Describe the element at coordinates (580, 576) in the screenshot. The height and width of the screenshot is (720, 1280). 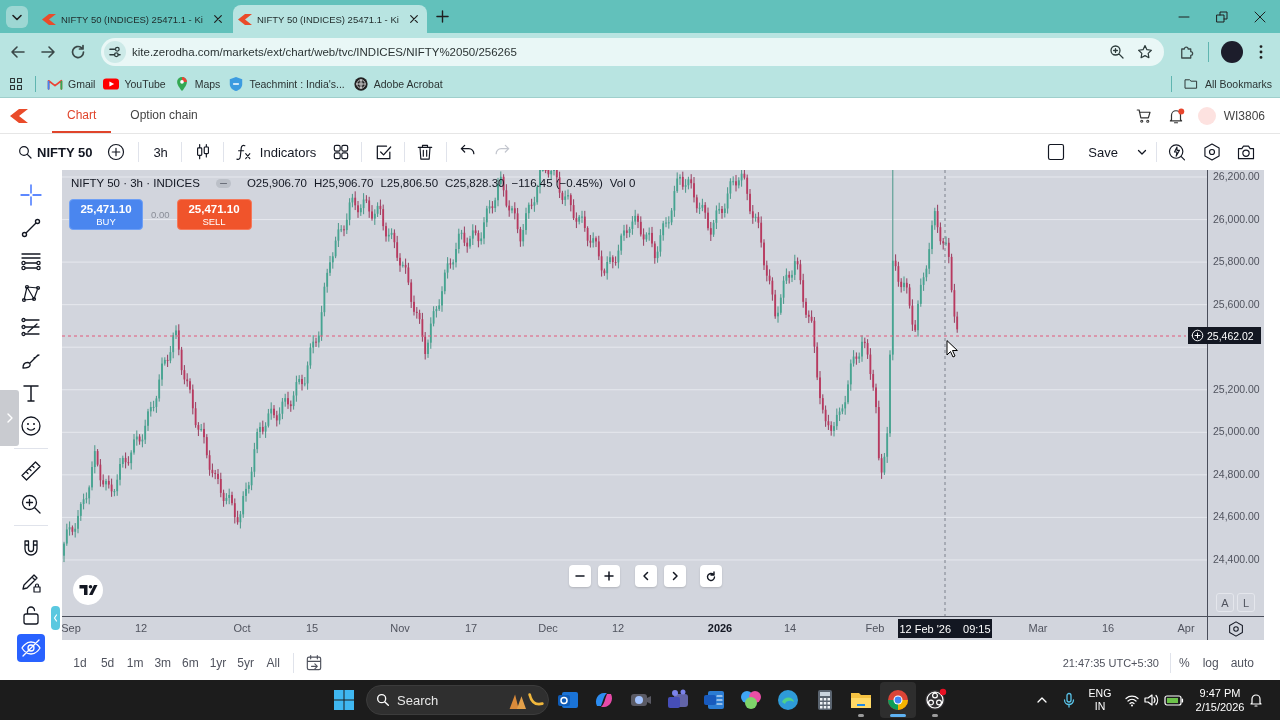
I see `zoom-out-button` at that location.